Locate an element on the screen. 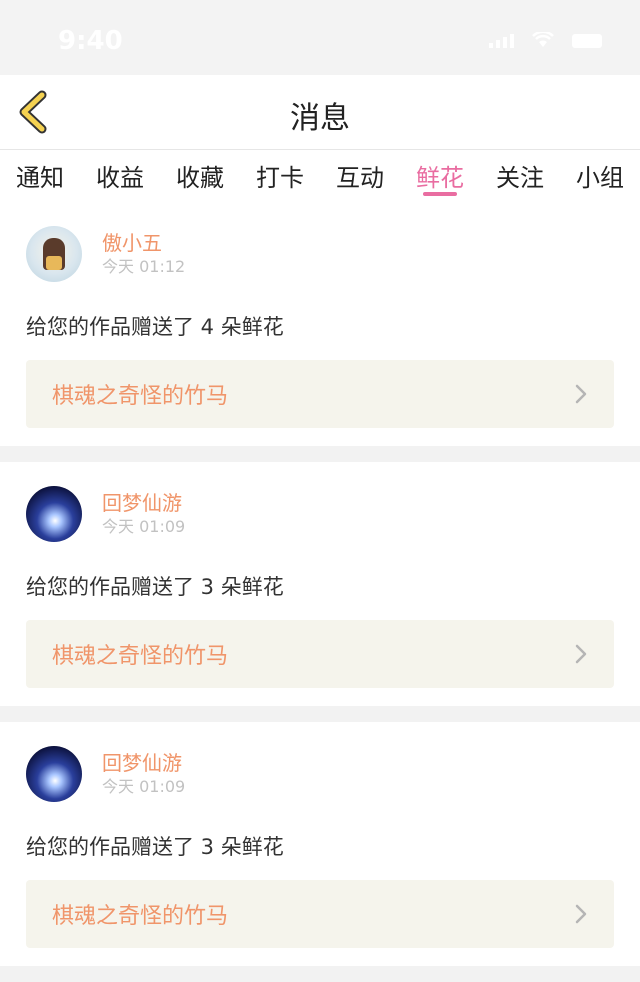 The height and width of the screenshot is (982, 640). page-title: 消息 is located at coordinates (320, 118).